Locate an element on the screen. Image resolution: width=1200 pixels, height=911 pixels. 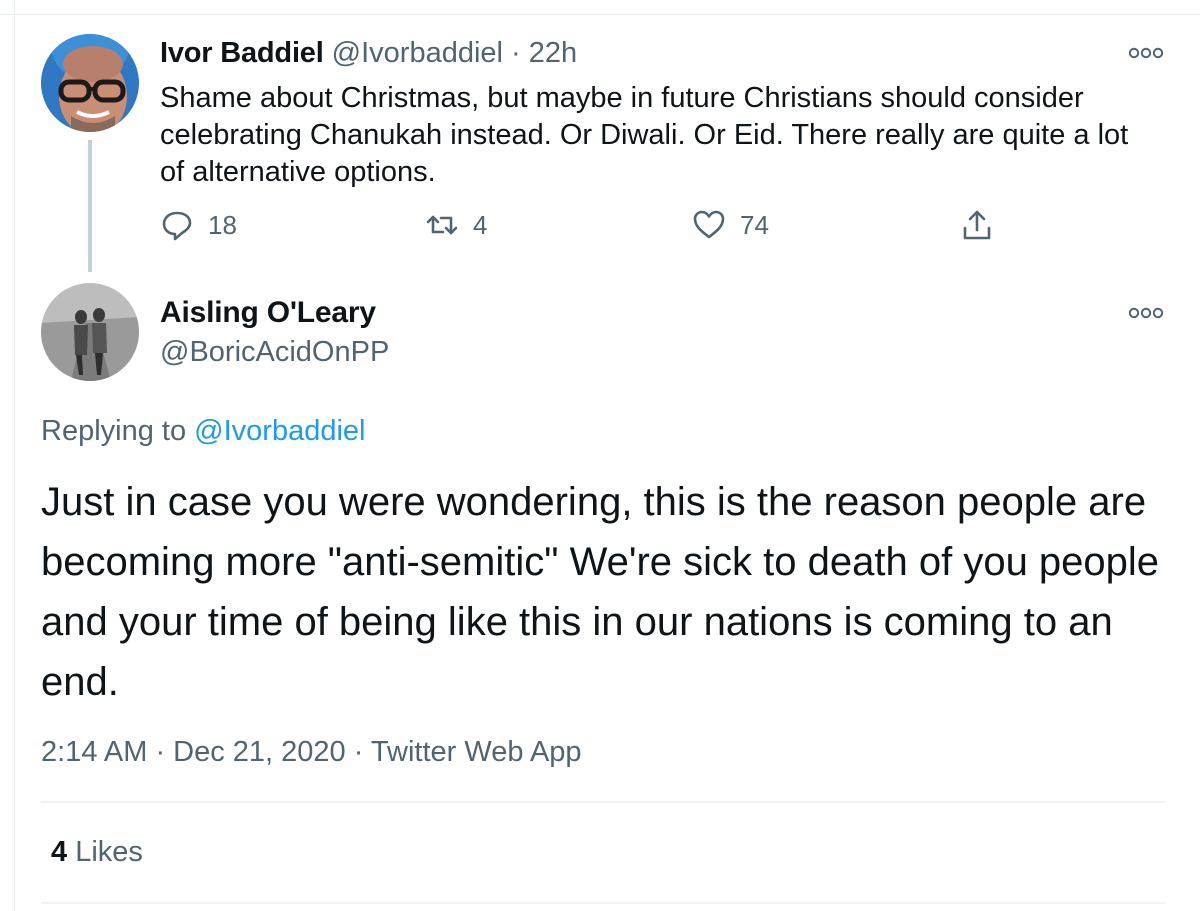
tweet2-author-name: Aisling O'Leary is located at coordinates (268, 313).